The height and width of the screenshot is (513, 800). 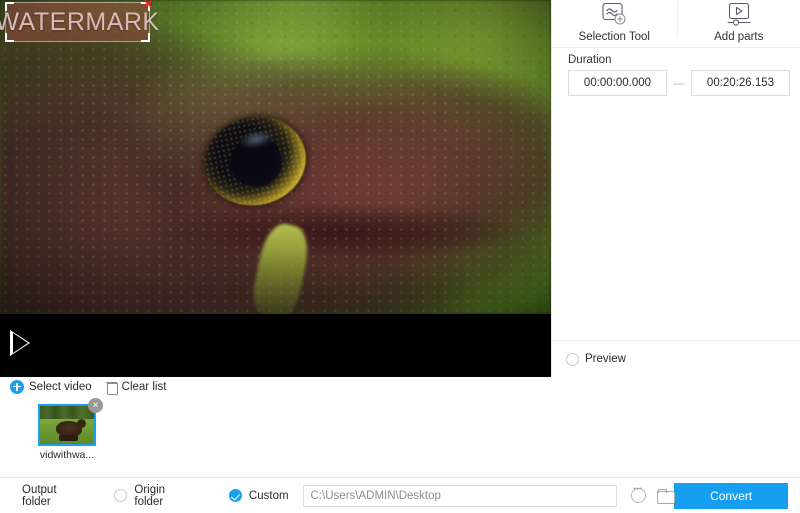 I want to click on selection-tool-button: Selection Tool, so click(x=614, y=23).